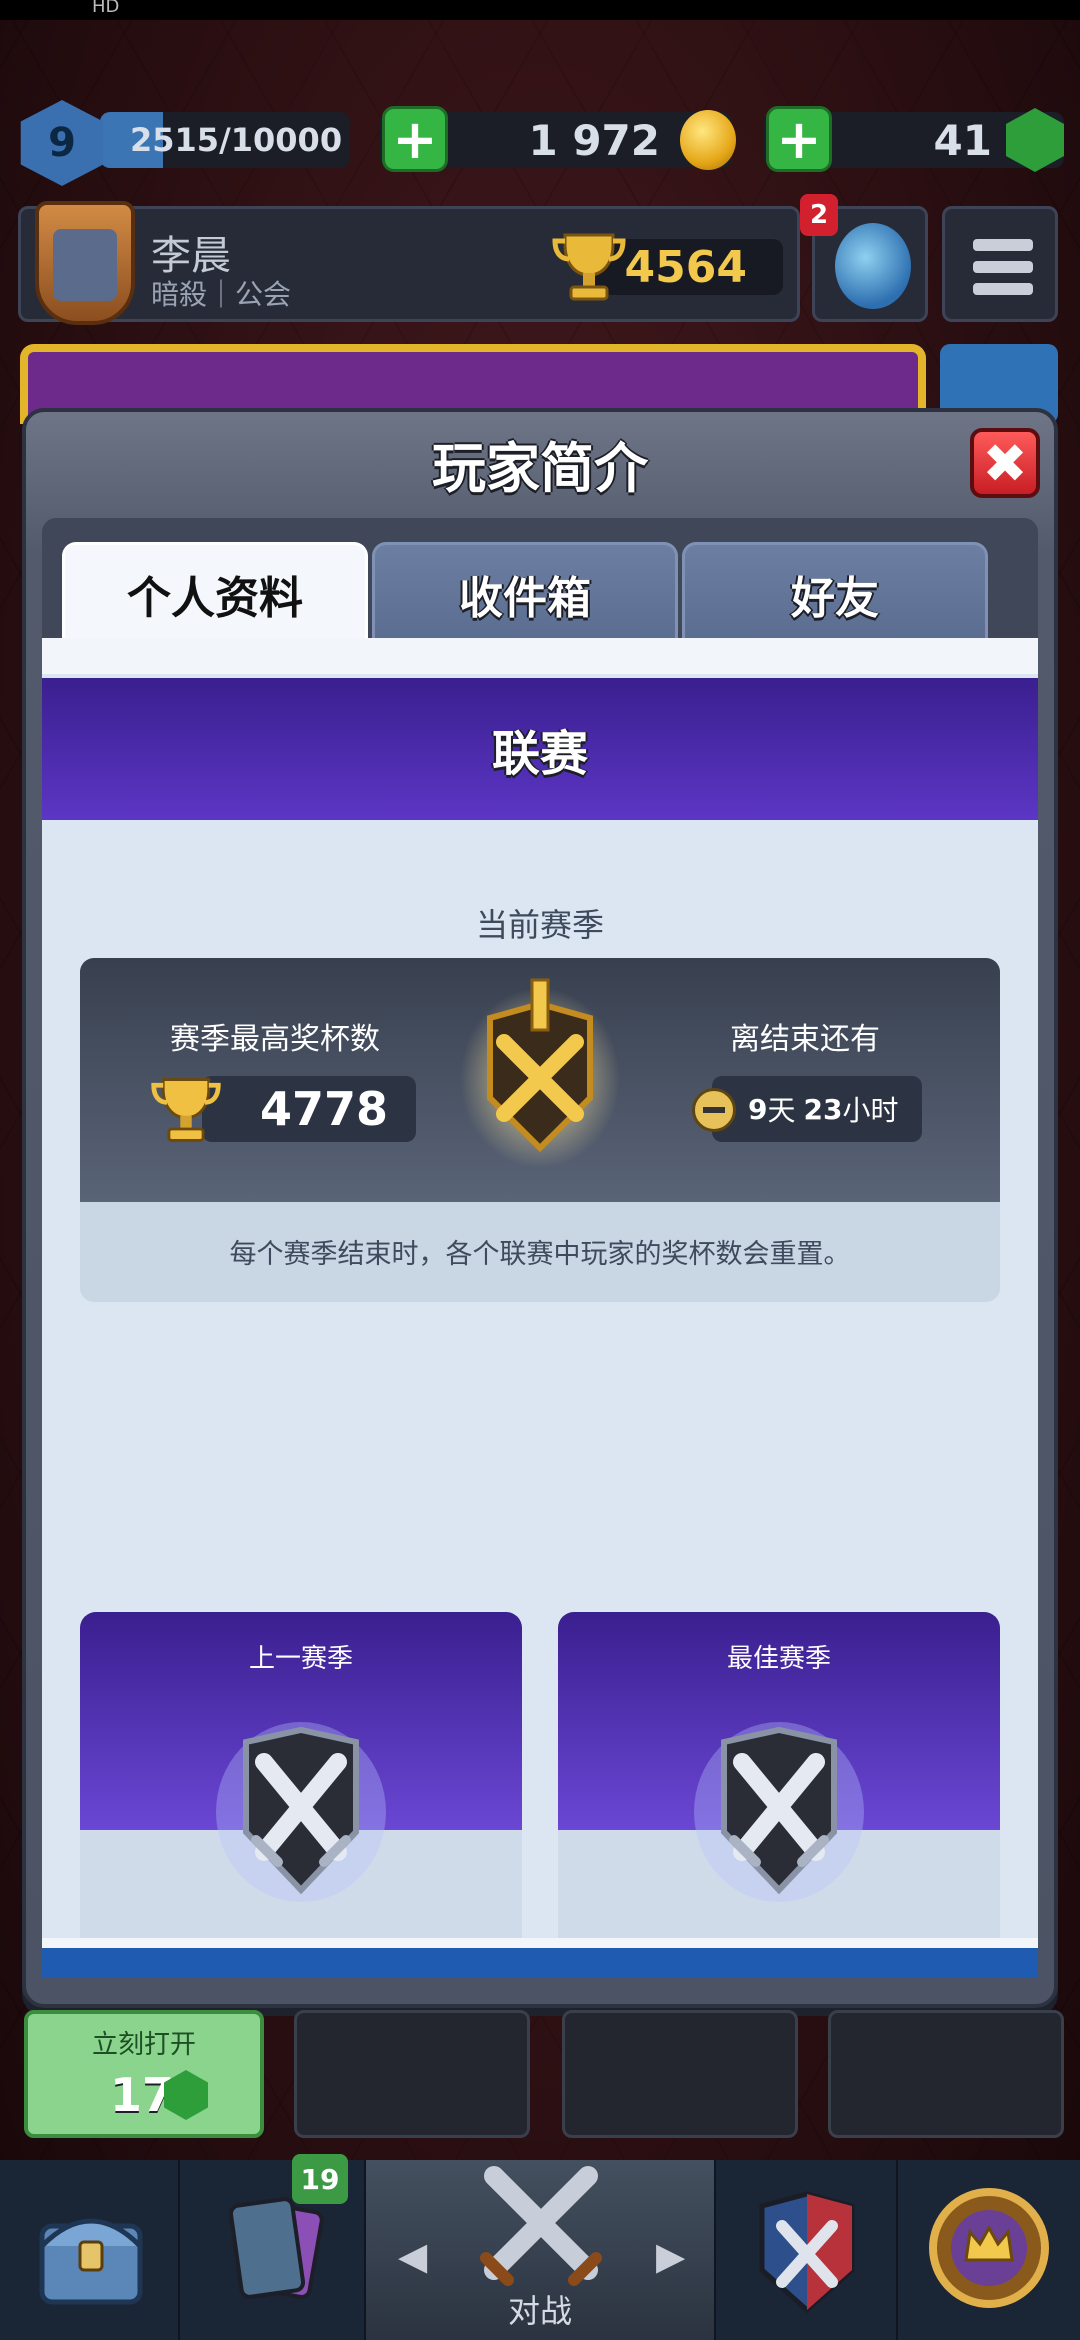 This screenshot has width=1080, height=2340. I want to click on tab-profile-label: 个人资料, so click(215, 598).